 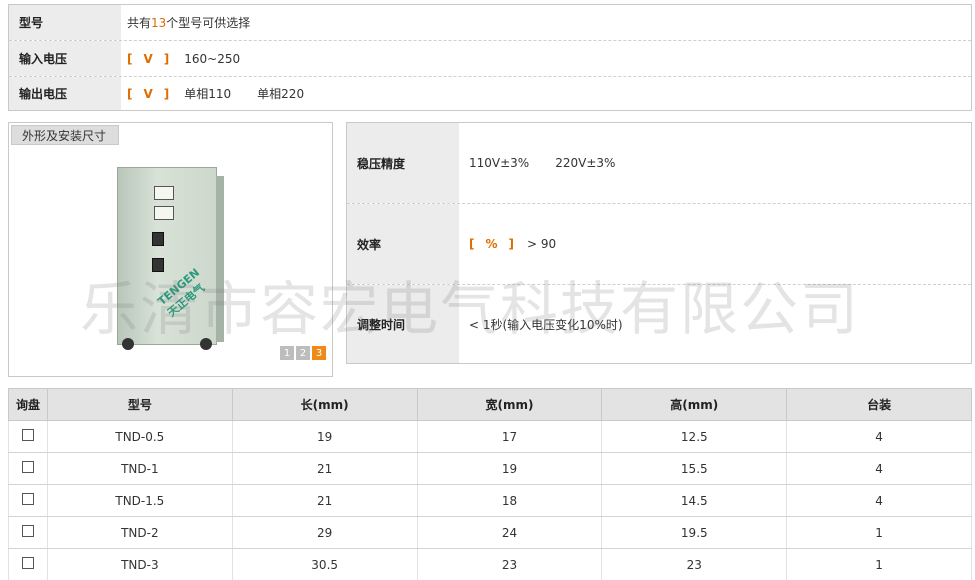 I want to click on output-voltage-unit: [ V], so click(x=148, y=94).